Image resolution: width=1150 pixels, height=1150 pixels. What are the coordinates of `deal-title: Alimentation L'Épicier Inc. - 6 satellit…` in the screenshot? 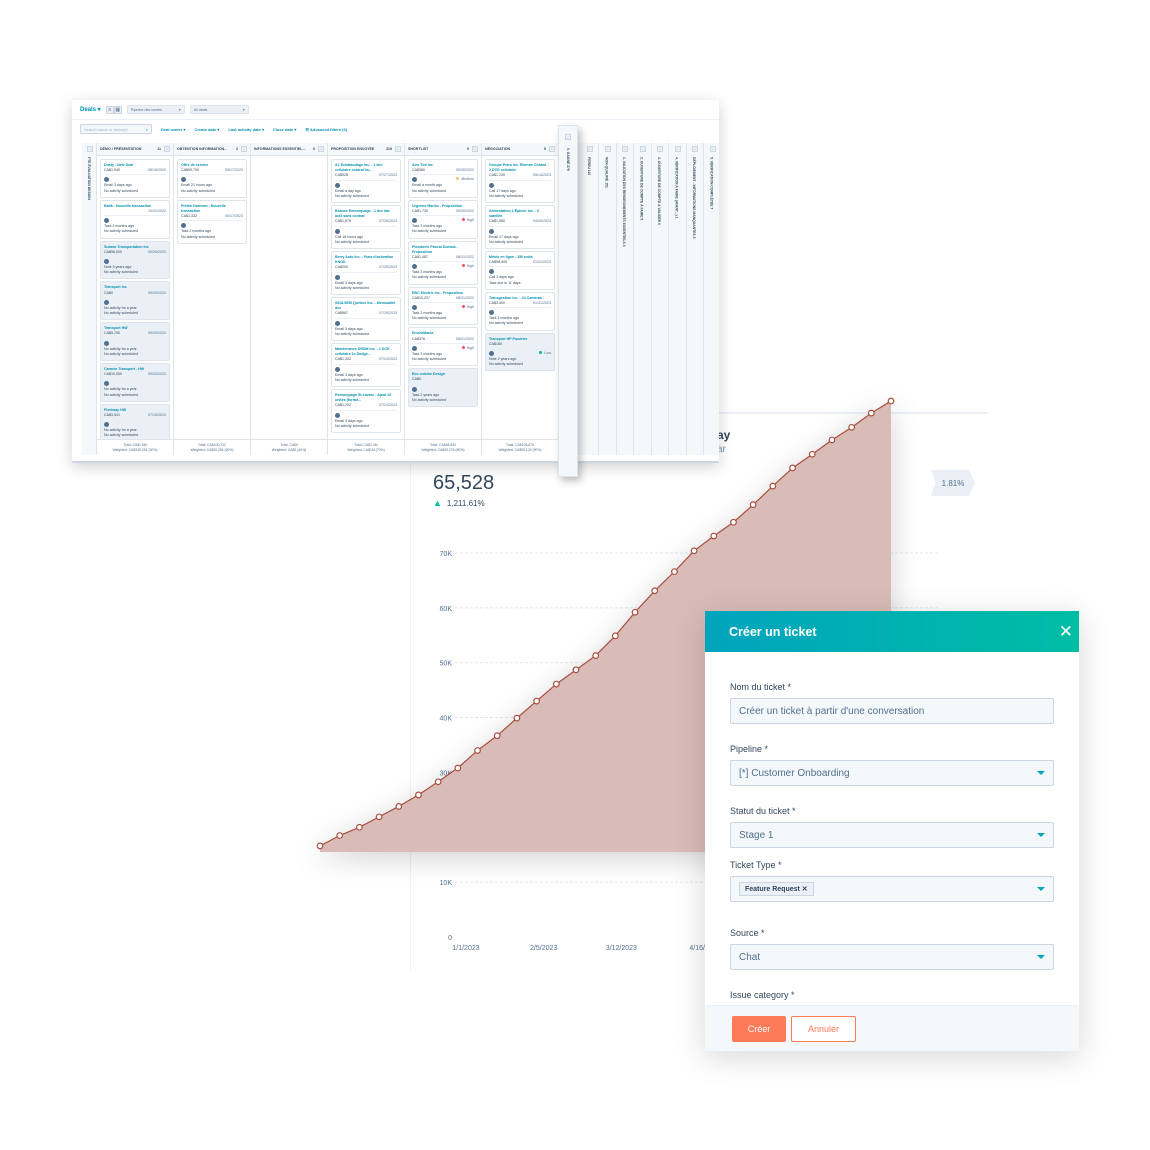 It's located at (520, 214).